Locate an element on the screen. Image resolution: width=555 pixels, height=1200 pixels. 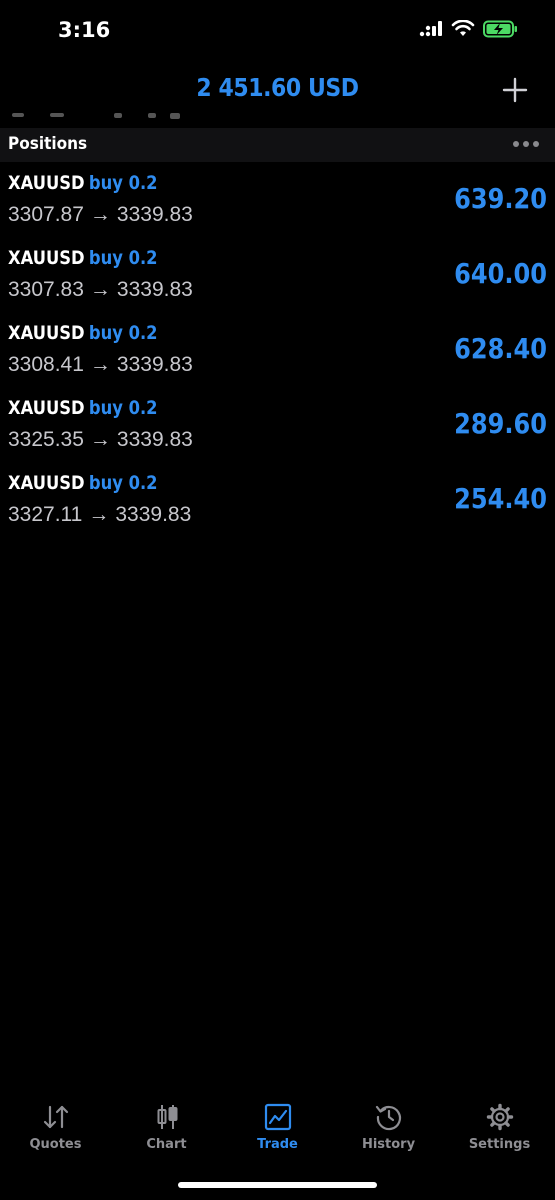
home-indicator is located at coordinates (277, 1185).